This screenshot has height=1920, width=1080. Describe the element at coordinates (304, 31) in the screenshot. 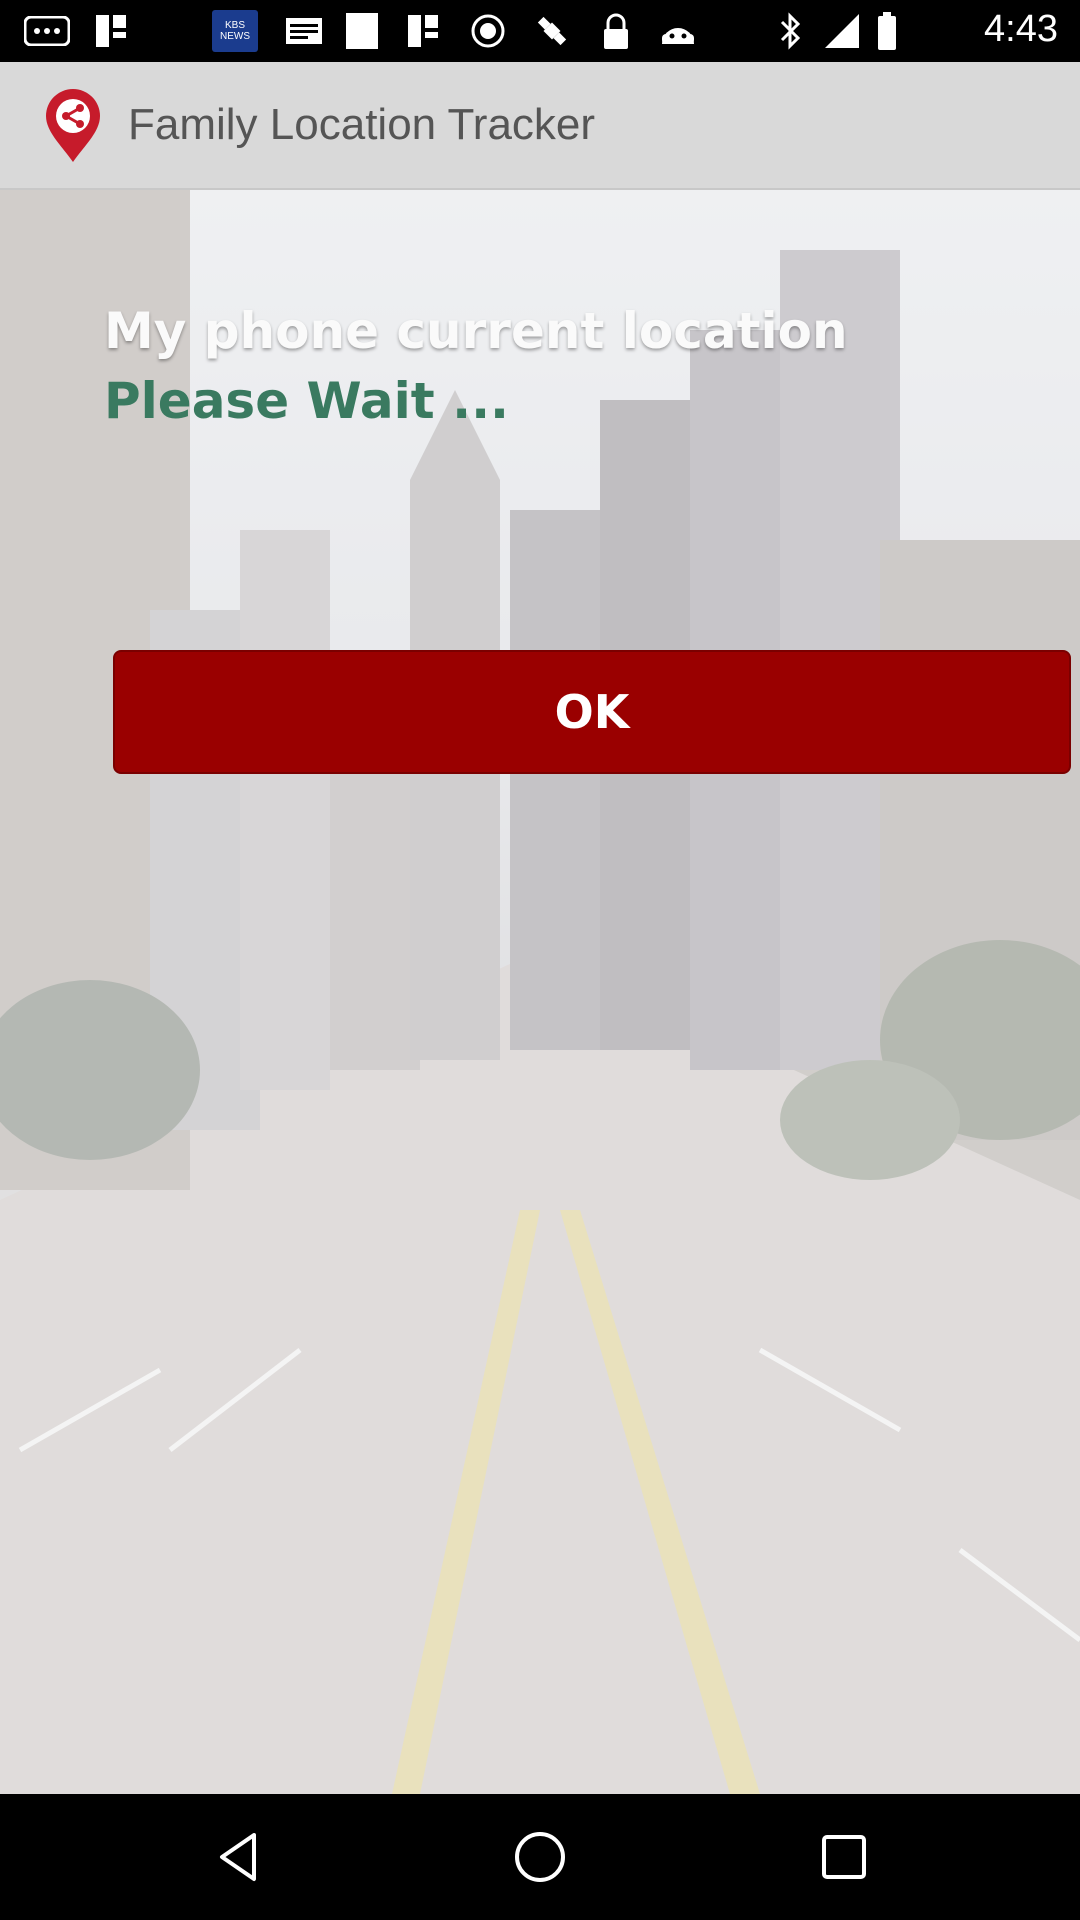

I see `mail-icon` at that location.